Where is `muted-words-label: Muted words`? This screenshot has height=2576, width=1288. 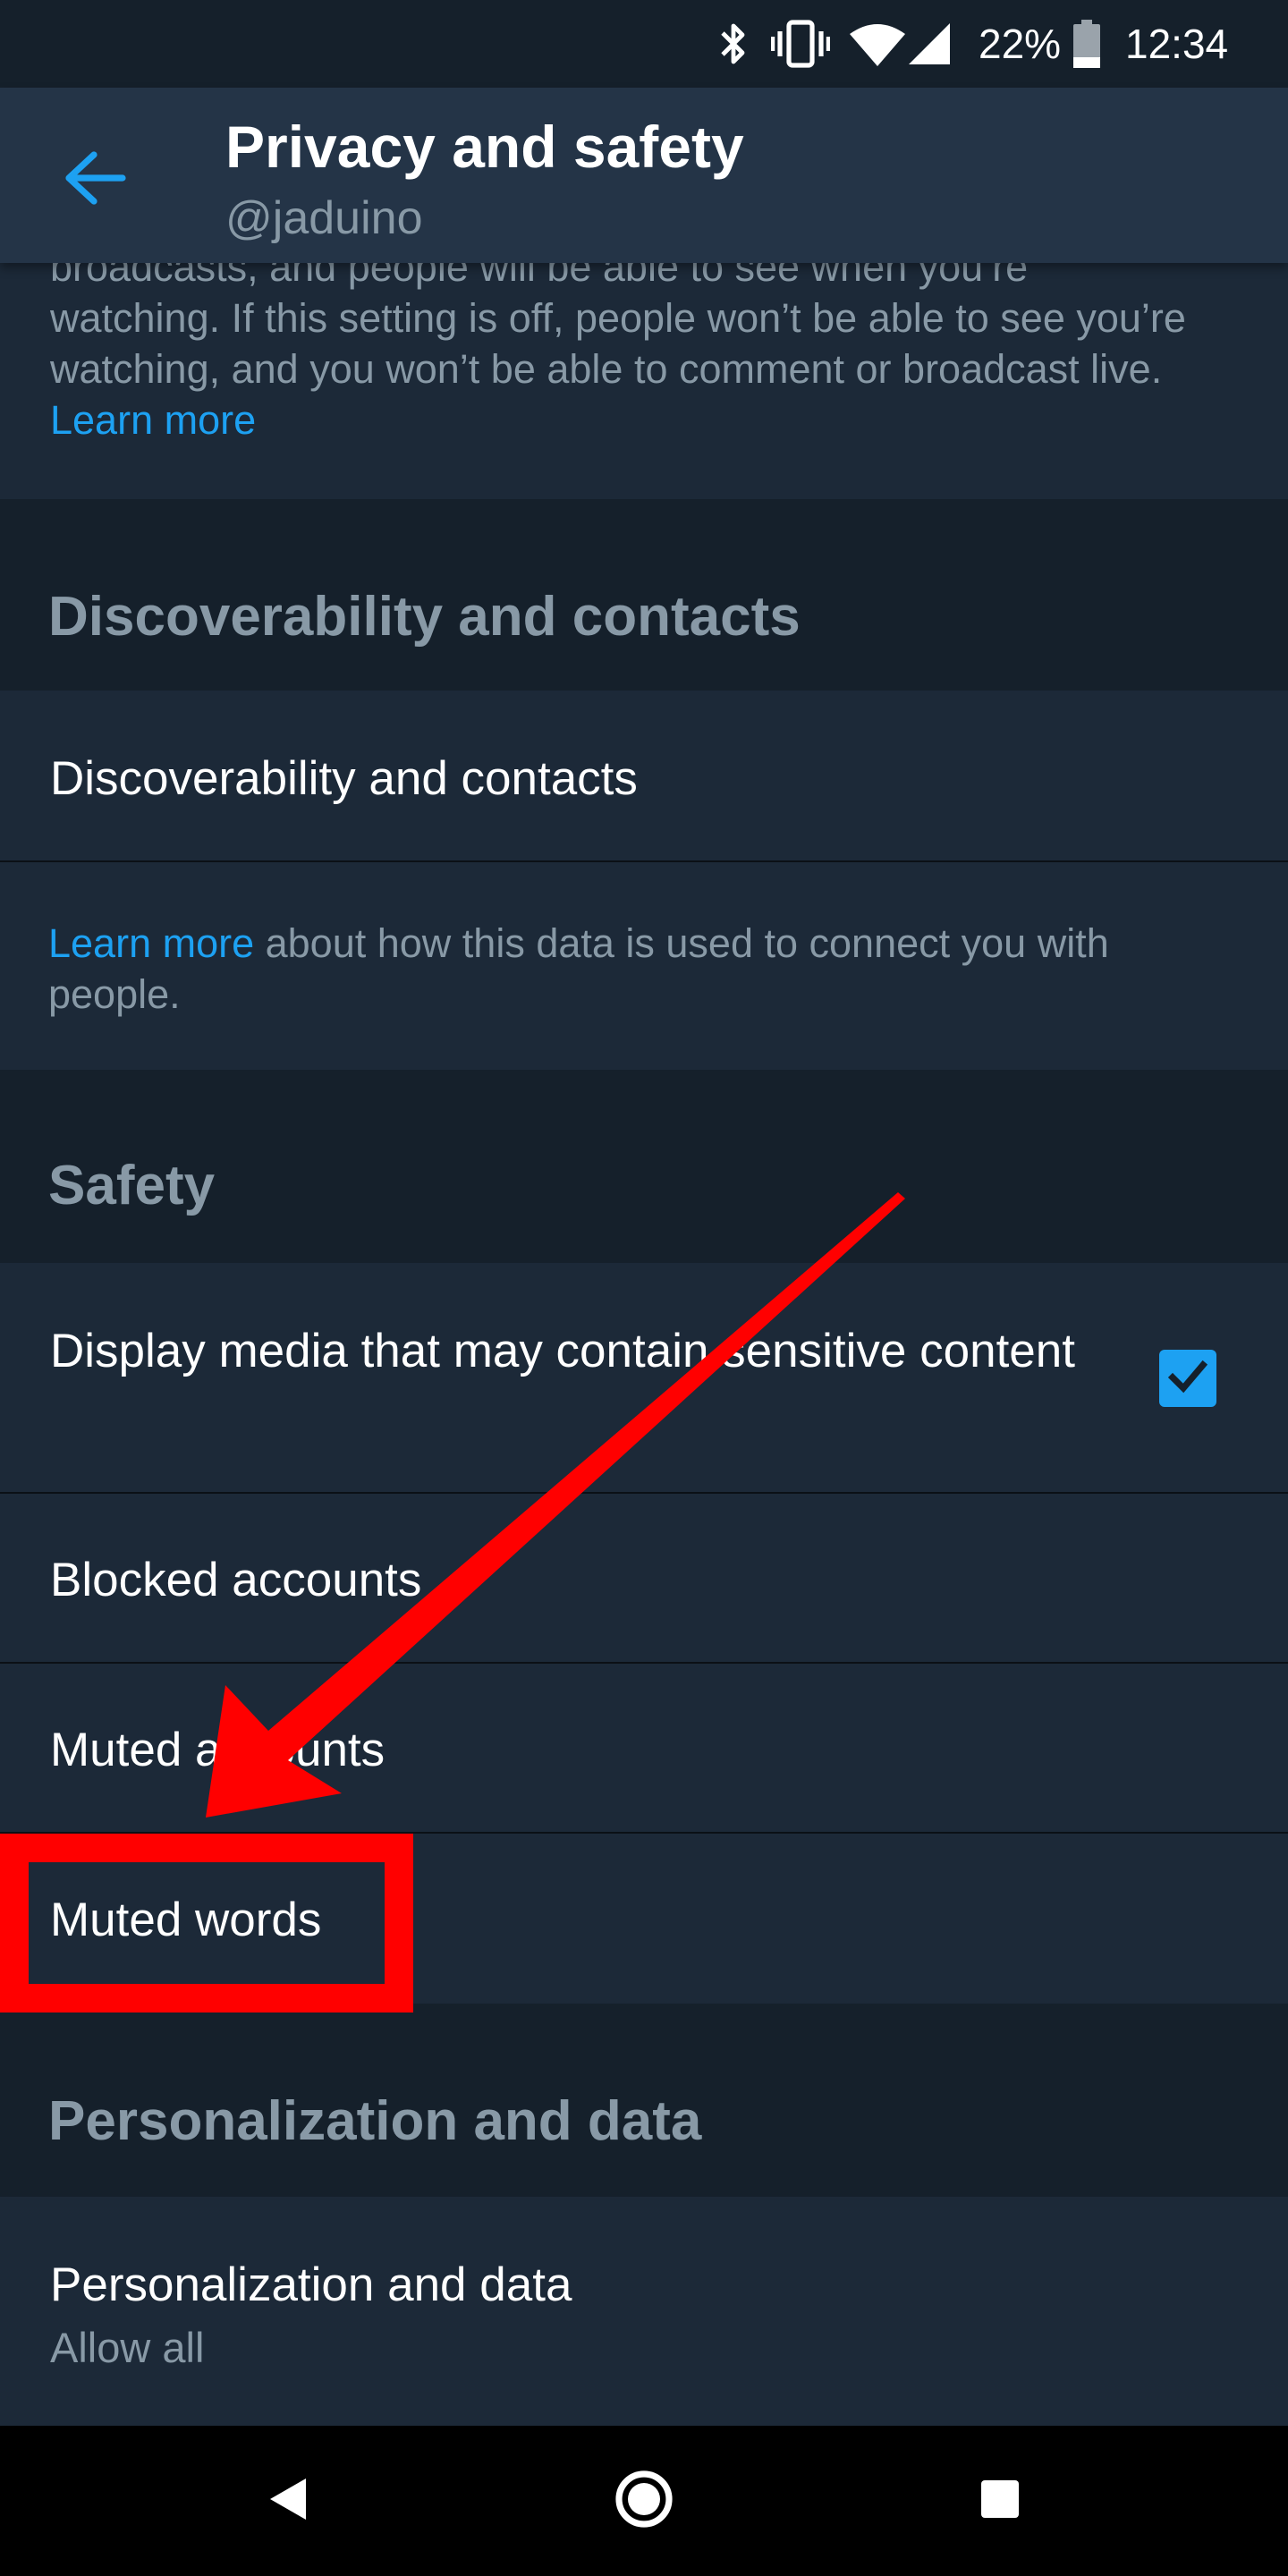
muted-words-label: Muted words is located at coordinates (186, 1920).